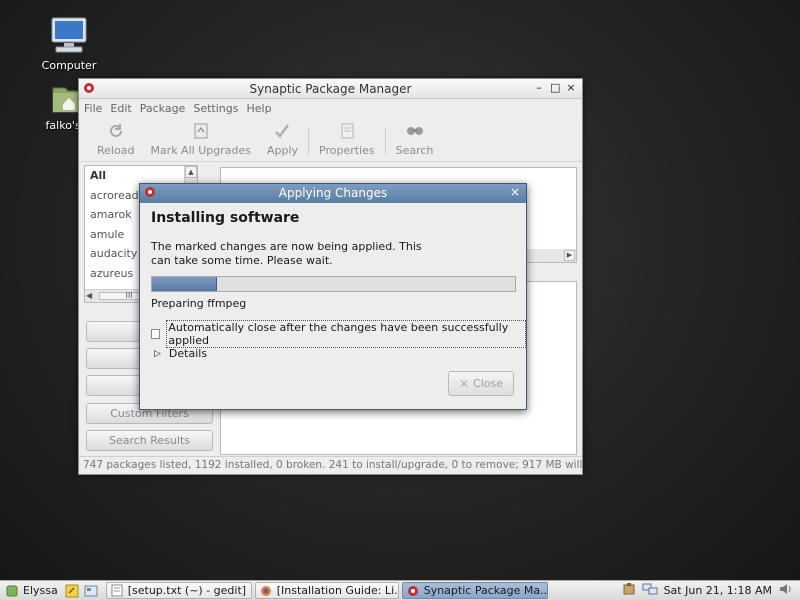 The image size is (800, 600). Describe the element at coordinates (199, 303) in the screenshot. I see `progress-label: Preparing ffmpeg` at that location.